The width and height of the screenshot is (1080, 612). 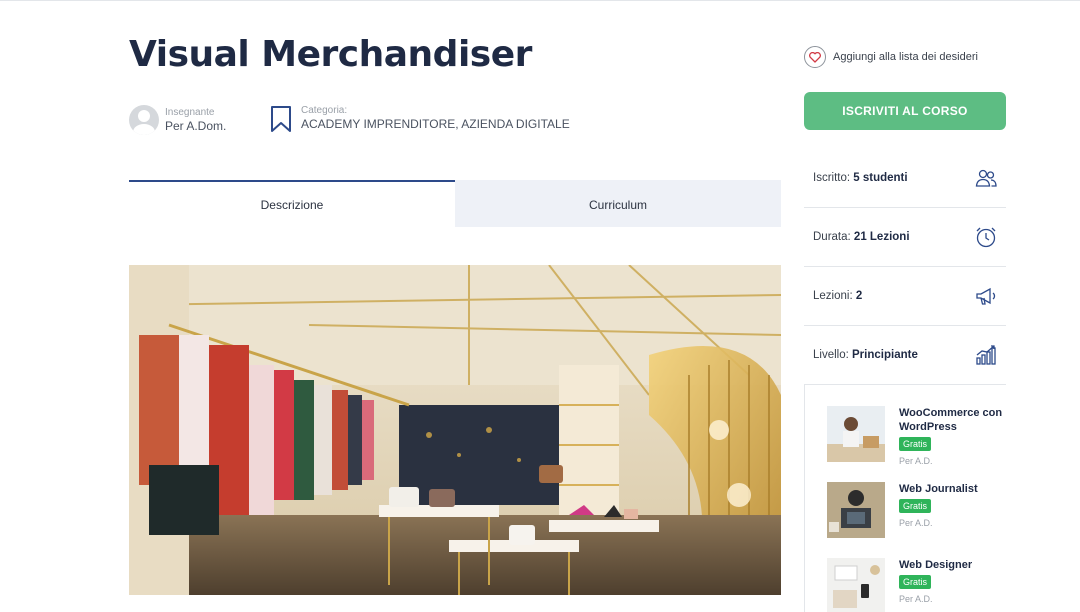 What do you see at coordinates (292, 203) in the screenshot?
I see `tab-descrizione: Descrizione` at bounding box center [292, 203].